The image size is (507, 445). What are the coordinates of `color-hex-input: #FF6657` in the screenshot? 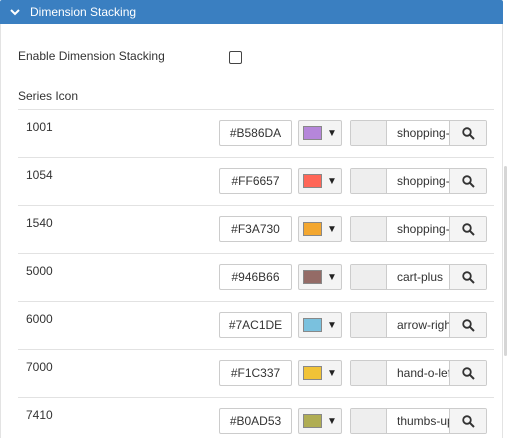 It's located at (255, 181).